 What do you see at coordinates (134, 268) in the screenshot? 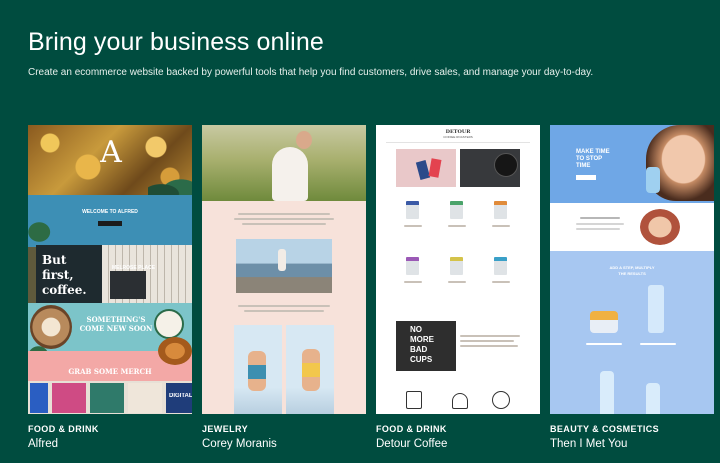
I see `alfred-location-label: MELROSE PLACE` at bounding box center [134, 268].